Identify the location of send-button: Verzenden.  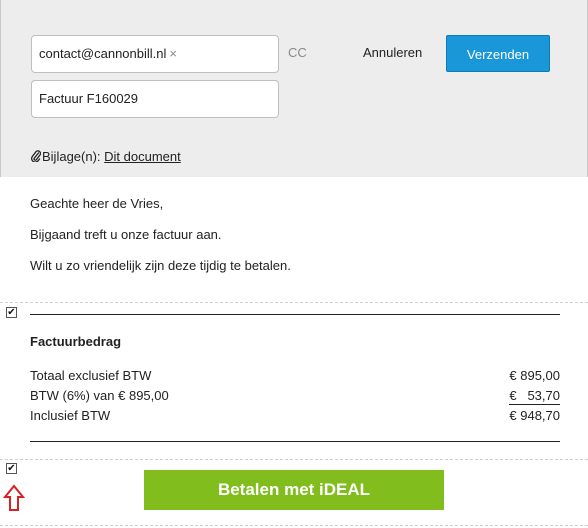
(498, 53).